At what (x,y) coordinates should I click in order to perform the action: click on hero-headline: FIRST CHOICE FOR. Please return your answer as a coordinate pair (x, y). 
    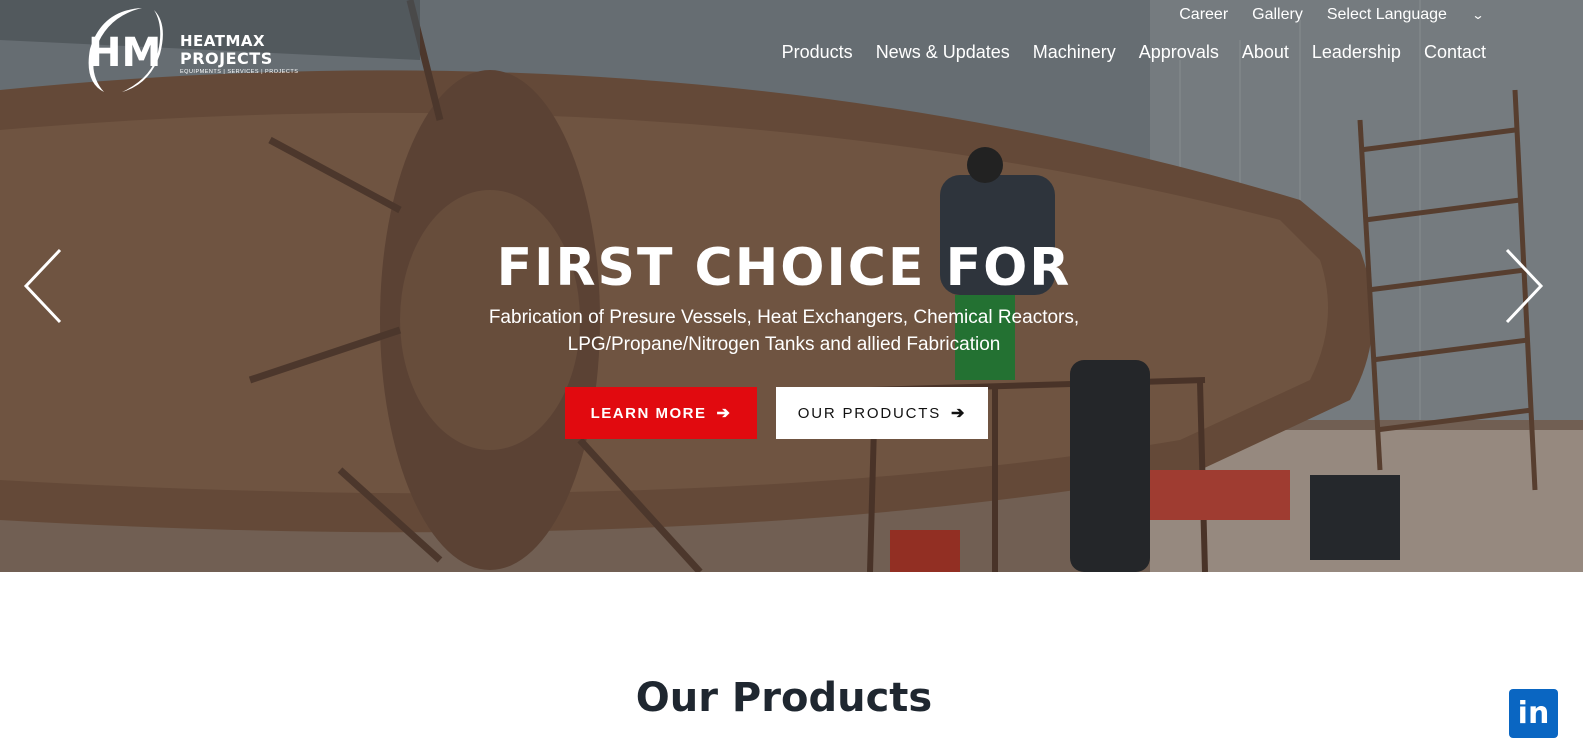
    Looking at the image, I should click on (784, 268).